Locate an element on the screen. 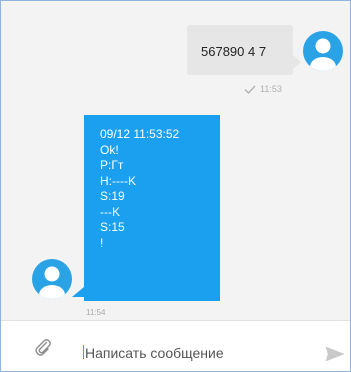  outgoing-message-time: 11:53 is located at coordinates (271, 89).